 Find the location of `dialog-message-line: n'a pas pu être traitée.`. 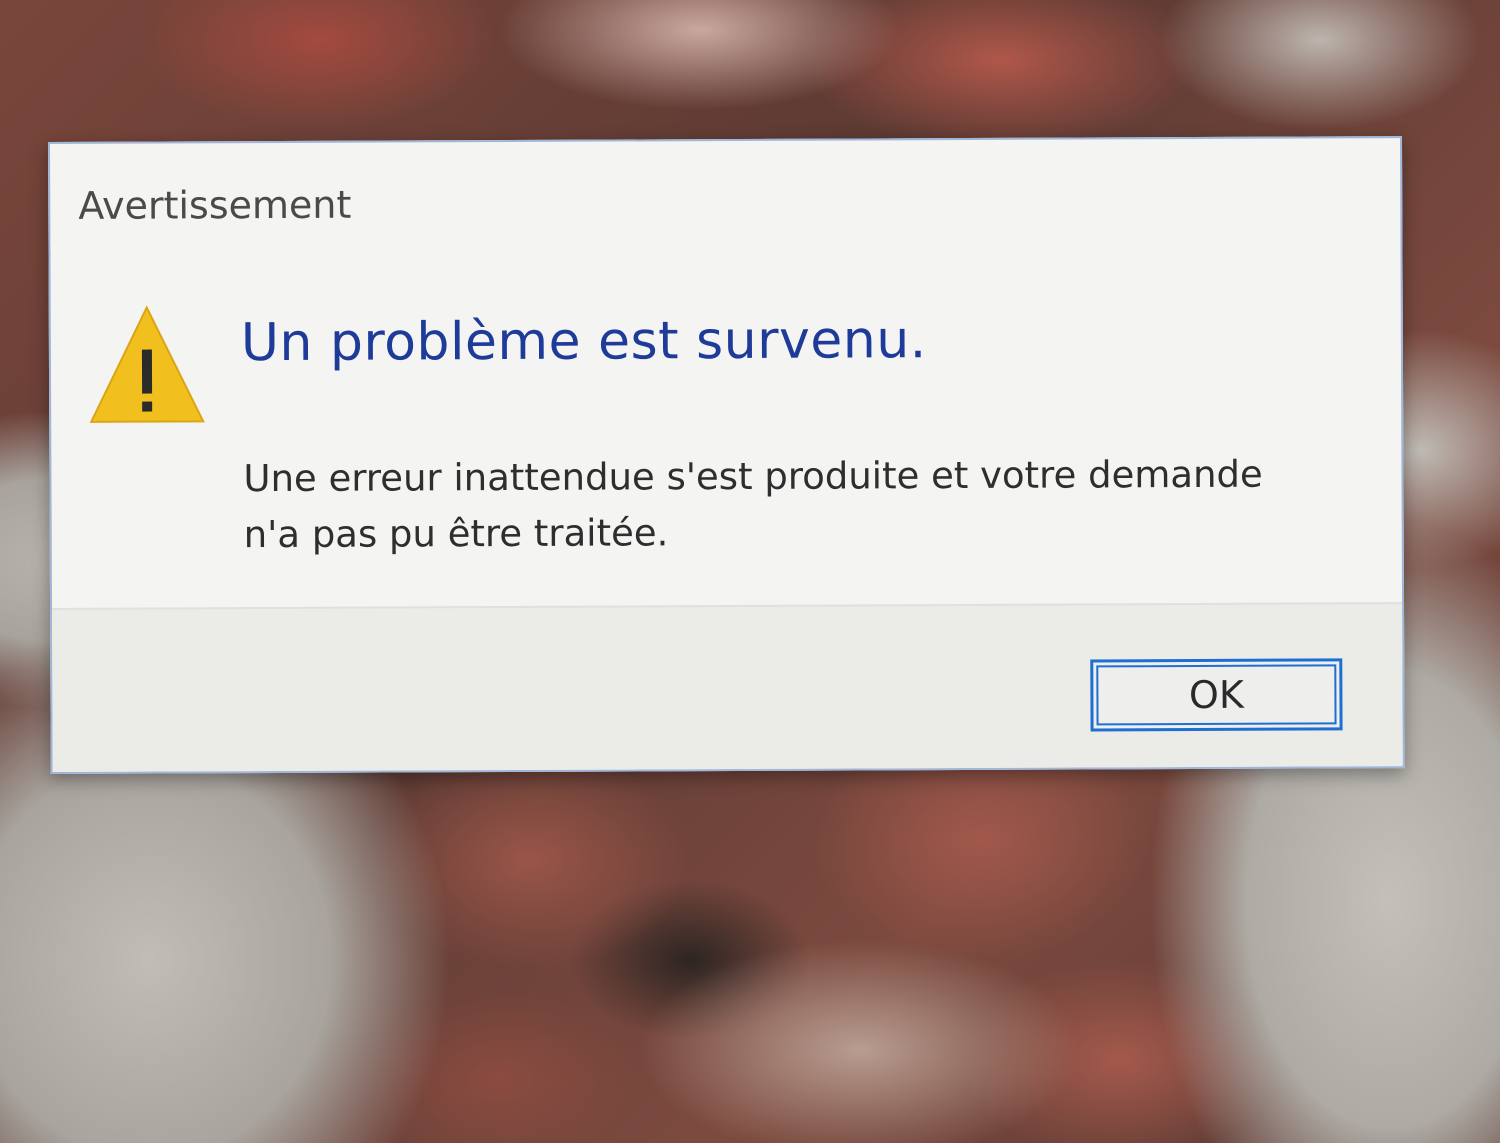

dialog-message-line: n'a pas pu être traitée. is located at coordinates (456, 534).